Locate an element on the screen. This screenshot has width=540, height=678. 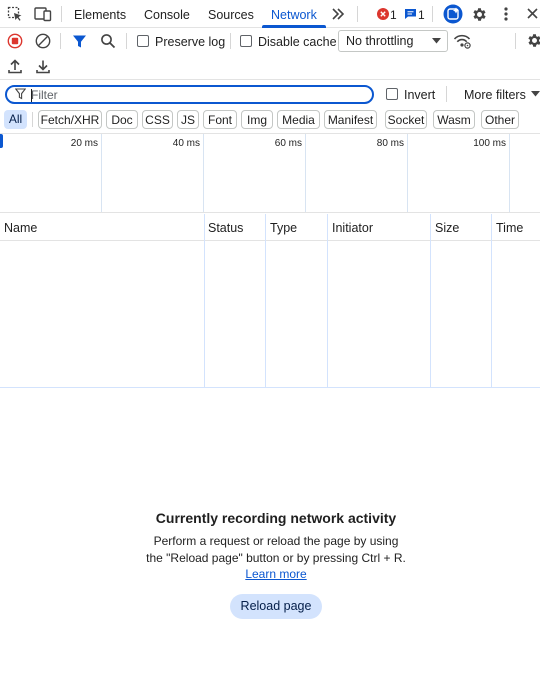
chip-media: Media is located at coordinates (298, 119).